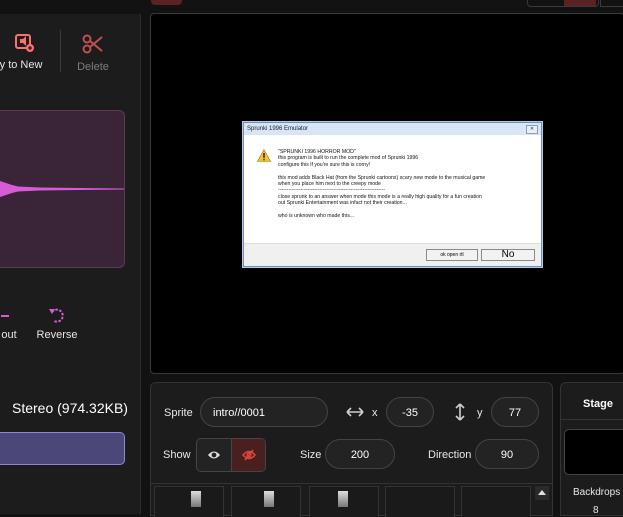 The width and height of the screenshot is (623, 517). What do you see at coordinates (375, 413) in the screenshot?
I see `x-label: x` at bounding box center [375, 413].